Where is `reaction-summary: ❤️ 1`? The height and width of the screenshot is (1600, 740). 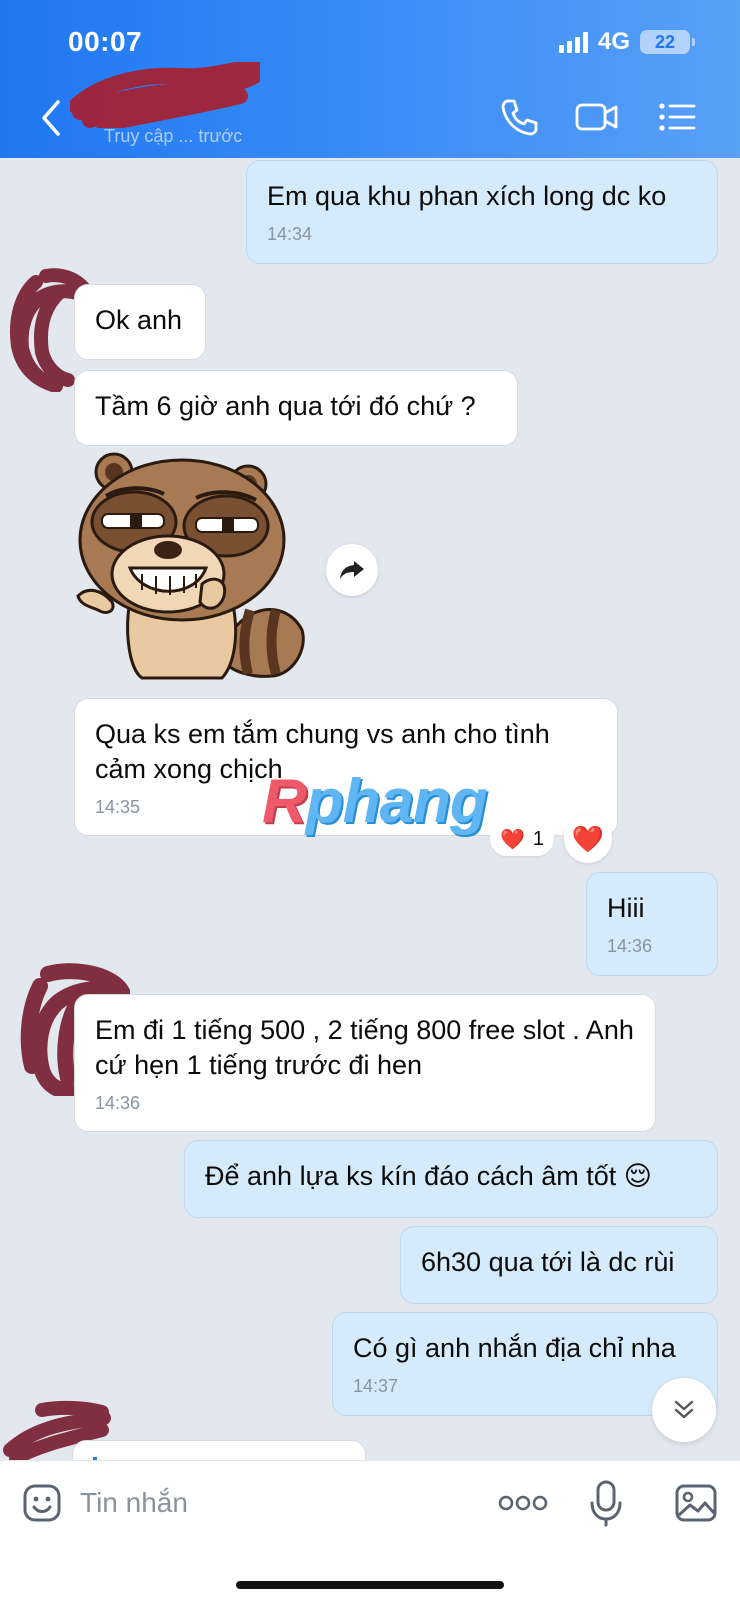
reaction-summary: ❤️ 1 is located at coordinates (522, 839).